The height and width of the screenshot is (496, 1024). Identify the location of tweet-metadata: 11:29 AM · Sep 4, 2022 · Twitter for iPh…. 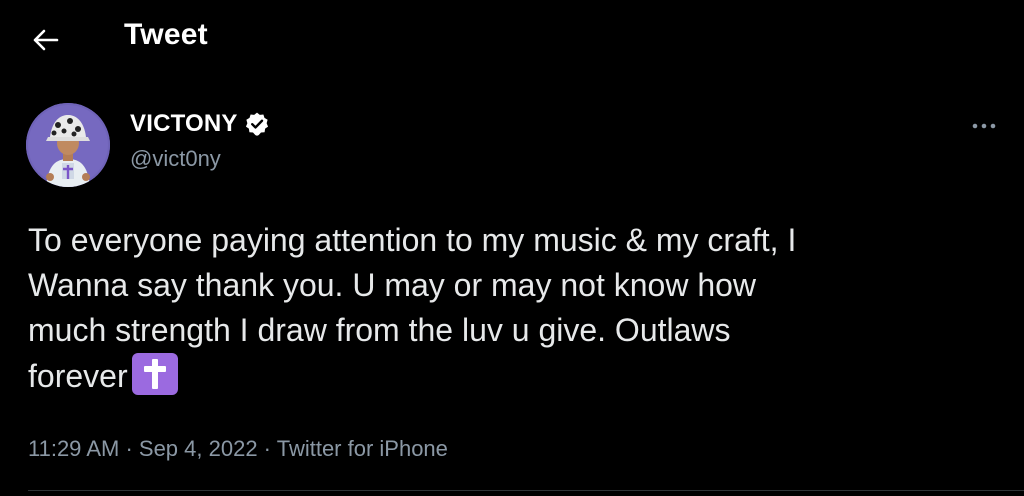
(238, 449).